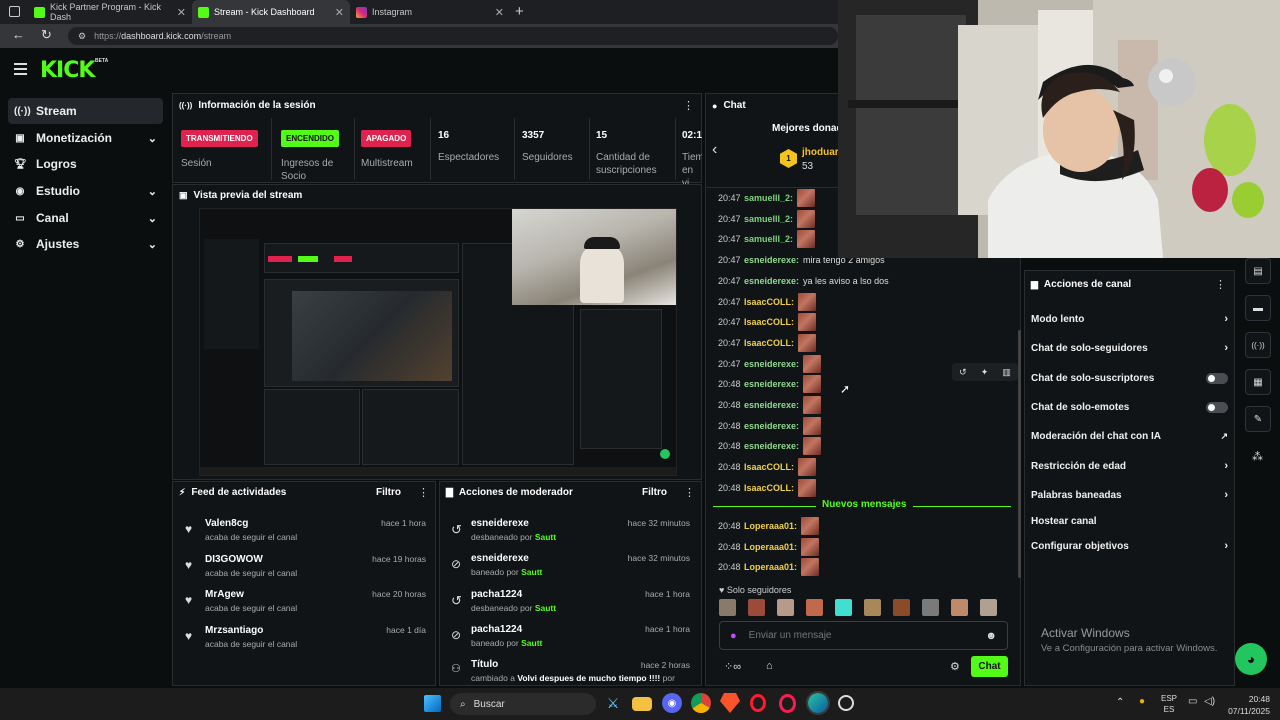 This screenshot has height=720, width=1280. Describe the element at coordinates (1258, 308) in the screenshot. I see `chat-bubble-icon: ▬` at that location.